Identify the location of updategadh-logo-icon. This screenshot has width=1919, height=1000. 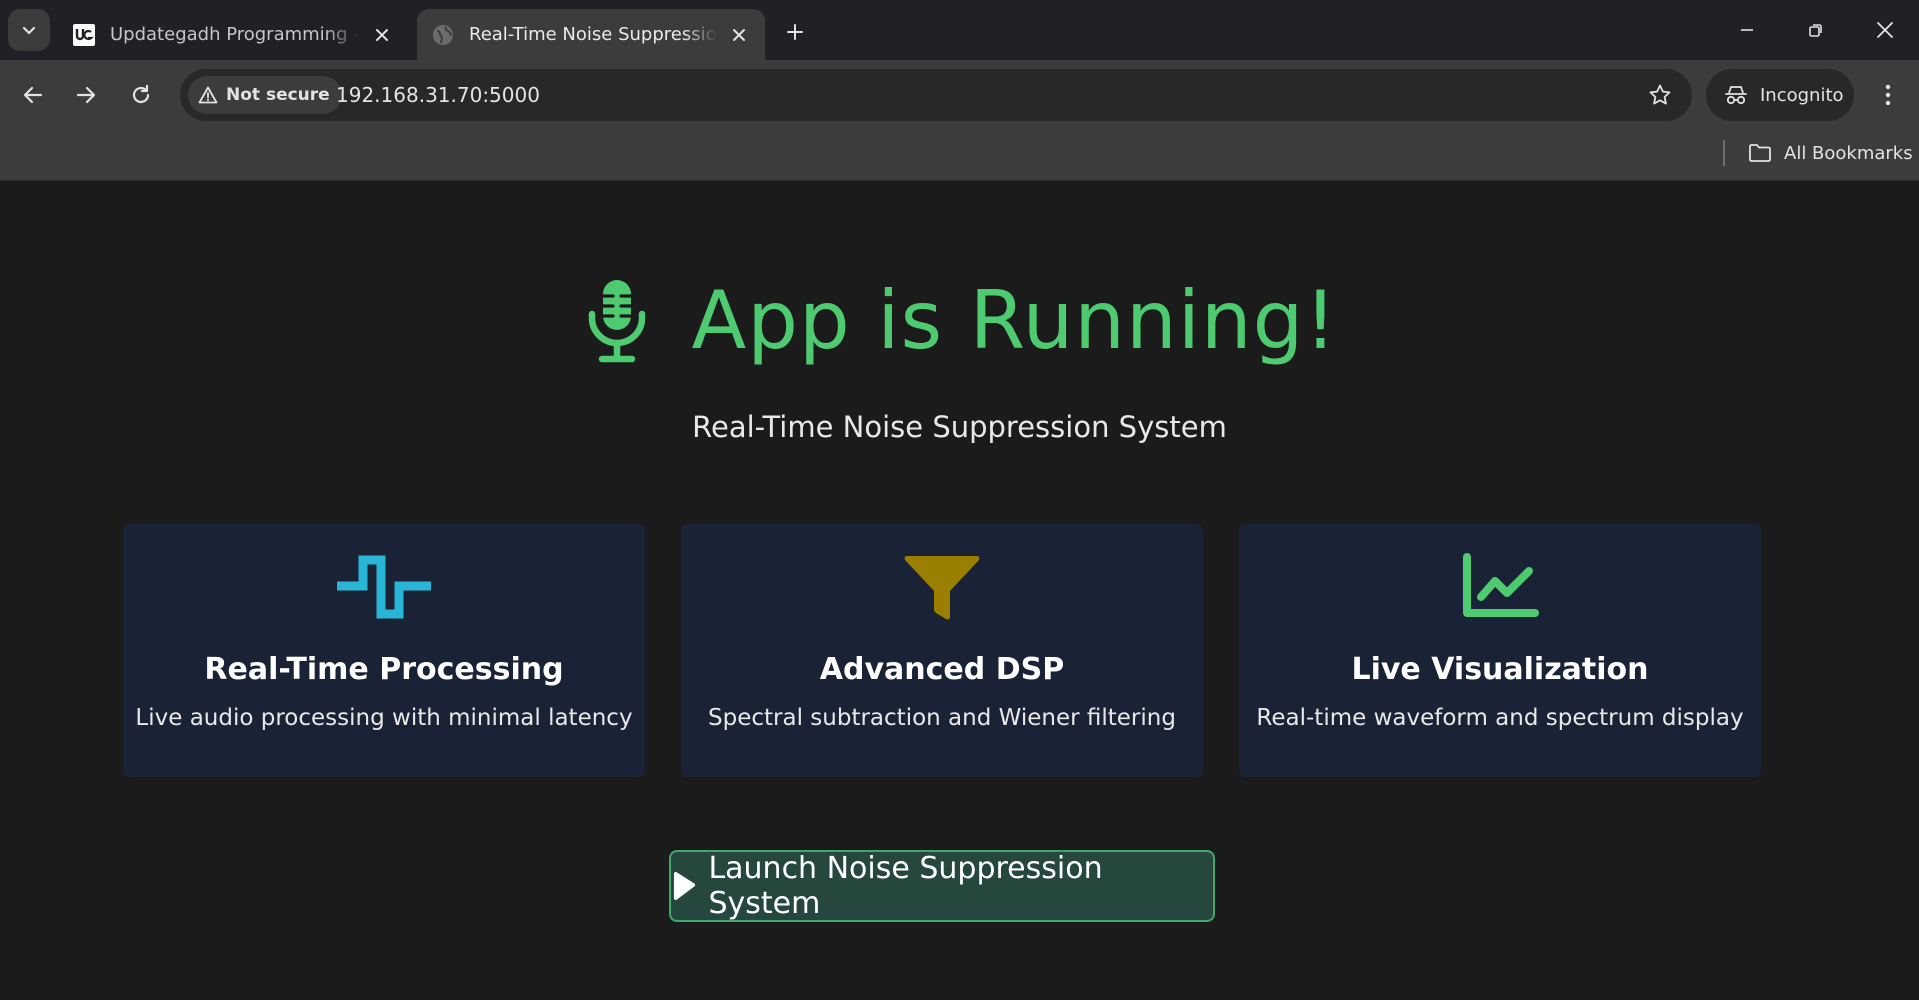
(84, 35).